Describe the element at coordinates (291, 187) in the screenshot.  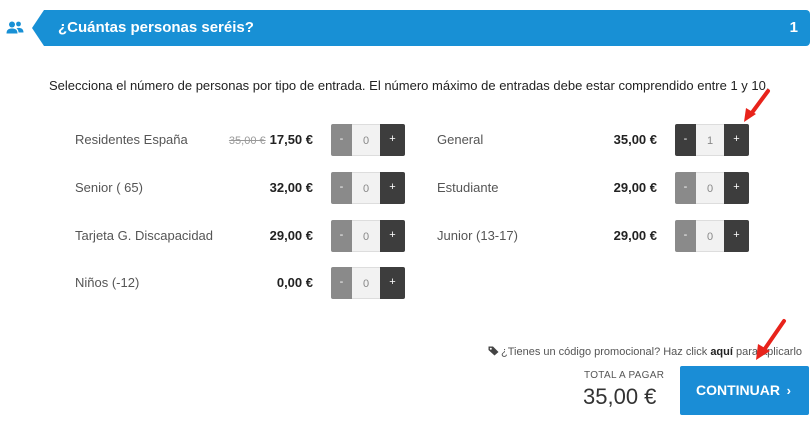
I see `ticket-price: 32,00 €` at that location.